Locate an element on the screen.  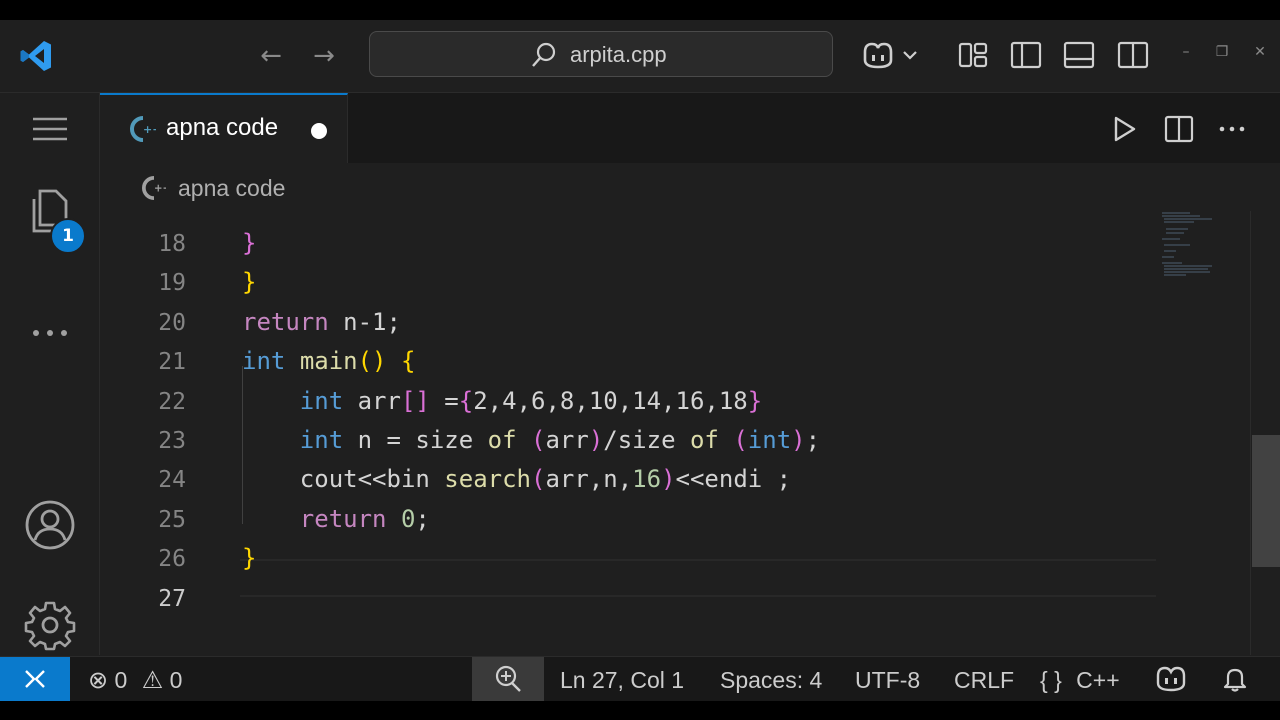
indentation: Spaces: 4 is located at coordinates (771, 680).